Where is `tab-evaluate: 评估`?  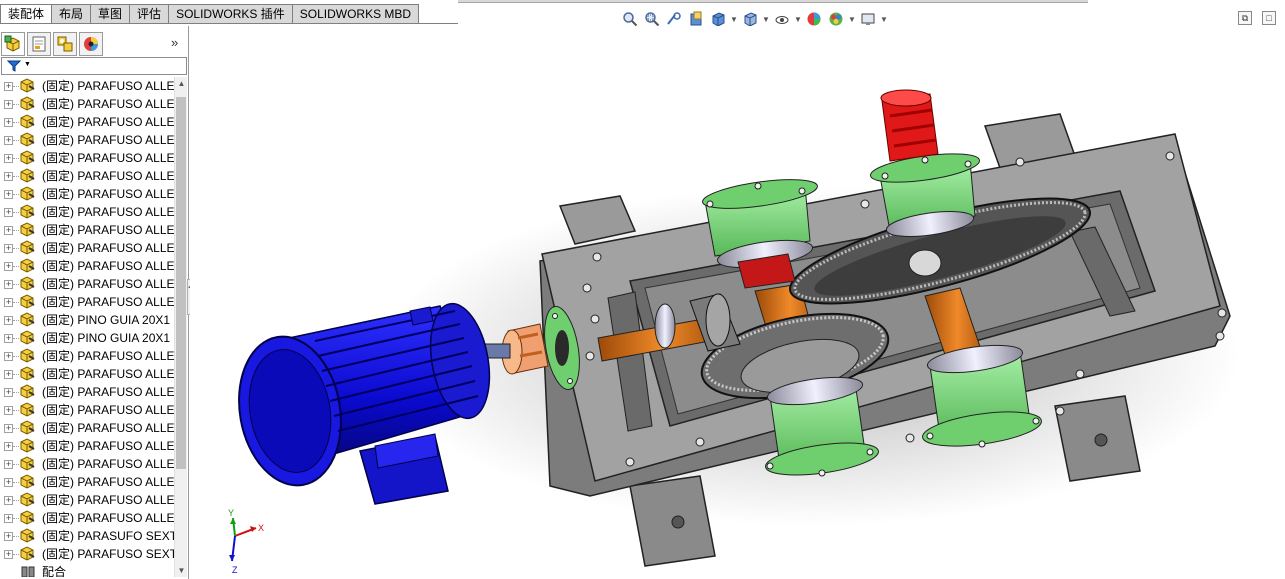
tab-evaluate: 评估 is located at coordinates (150, 14).